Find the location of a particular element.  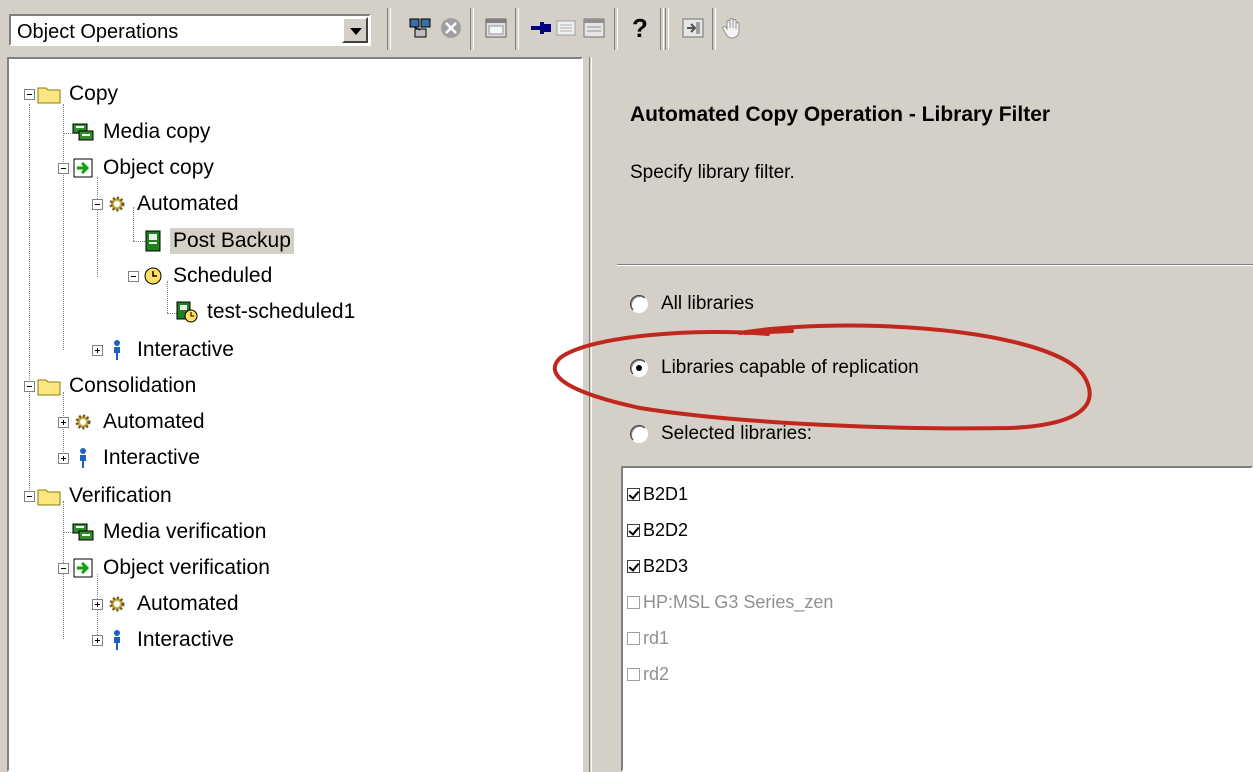

export-icon is located at coordinates (693, 28).